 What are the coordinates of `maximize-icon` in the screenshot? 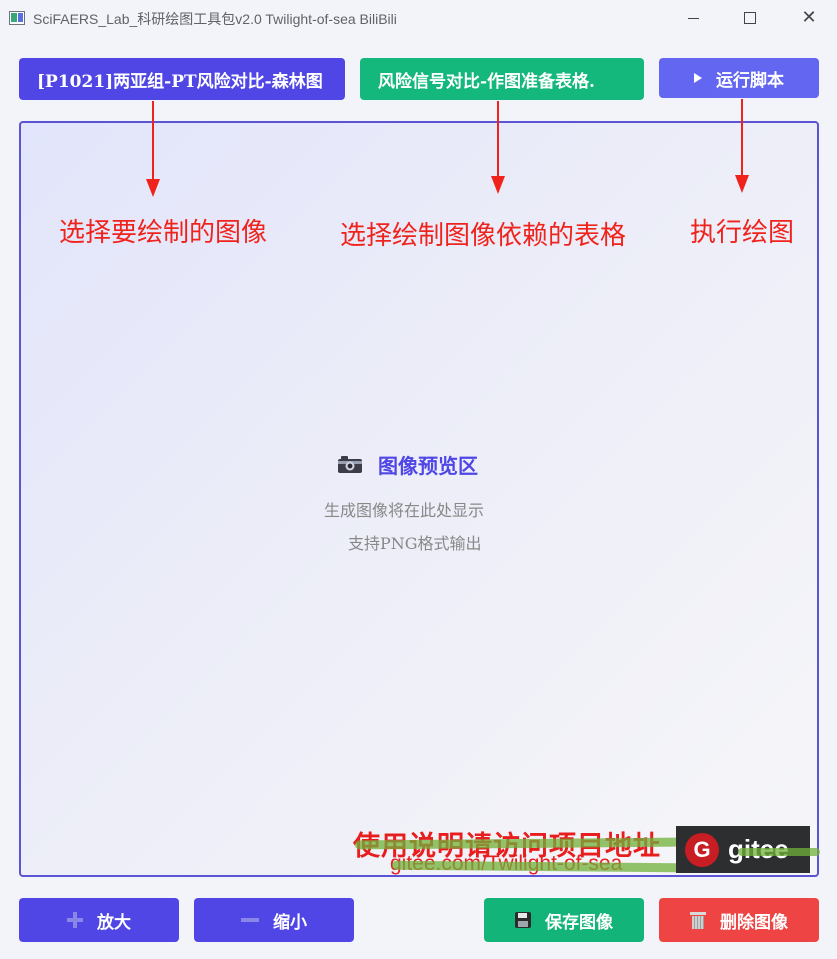 It's located at (750, 18).